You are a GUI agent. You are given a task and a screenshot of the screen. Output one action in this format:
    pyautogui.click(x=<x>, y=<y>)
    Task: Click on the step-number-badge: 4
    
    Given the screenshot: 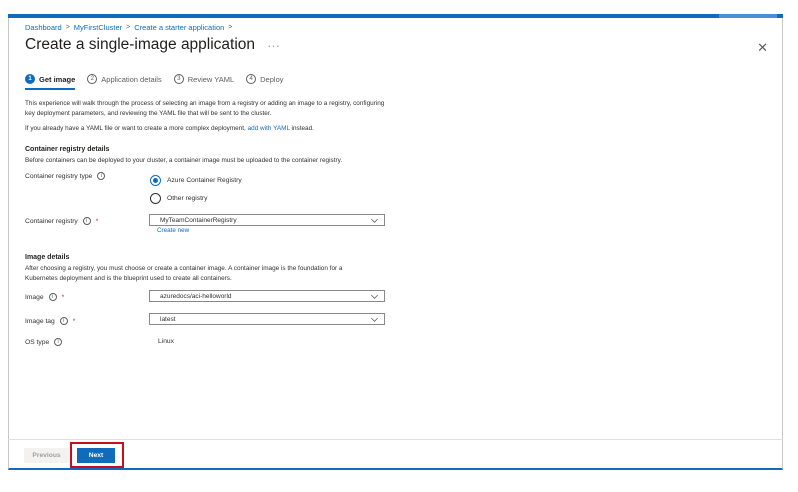 What is the action you would take?
    pyautogui.click(x=251, y=79)
    